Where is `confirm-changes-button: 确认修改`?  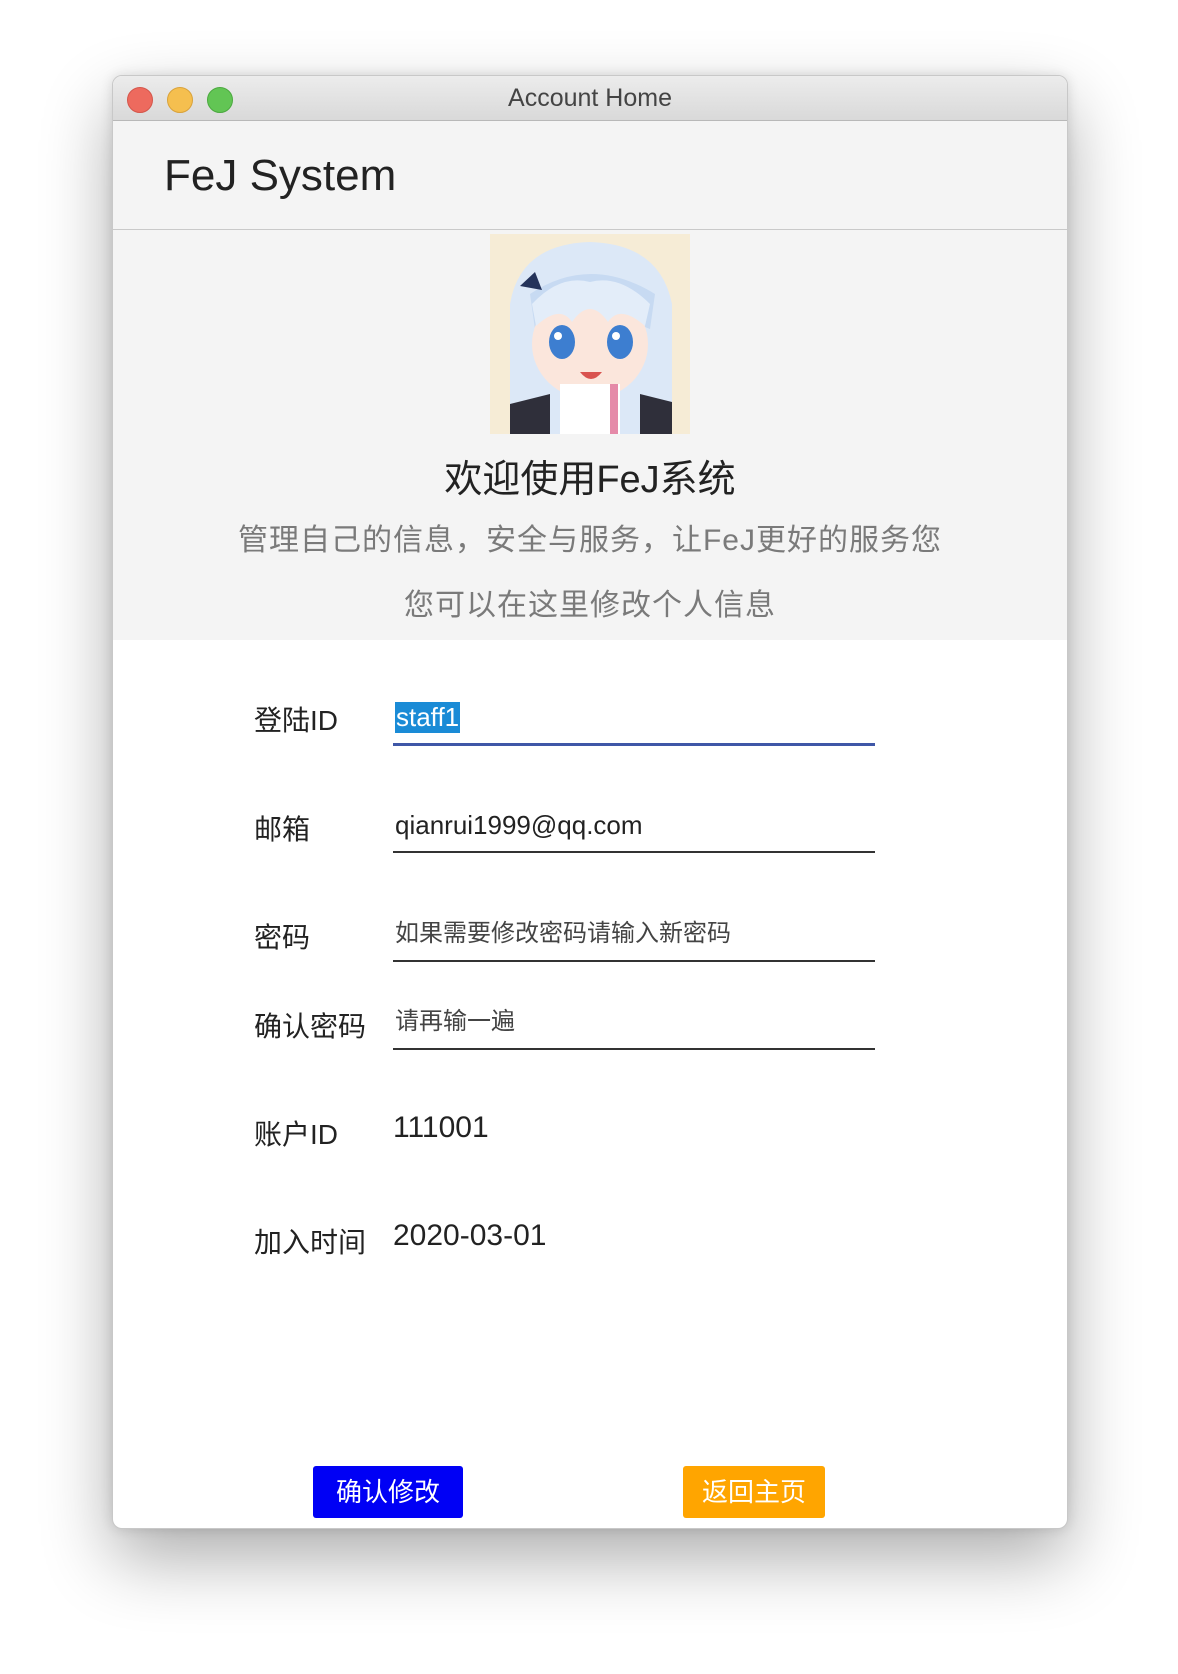
confirm-changes-button: 确认修改 is located at coordinates (388, 1492).